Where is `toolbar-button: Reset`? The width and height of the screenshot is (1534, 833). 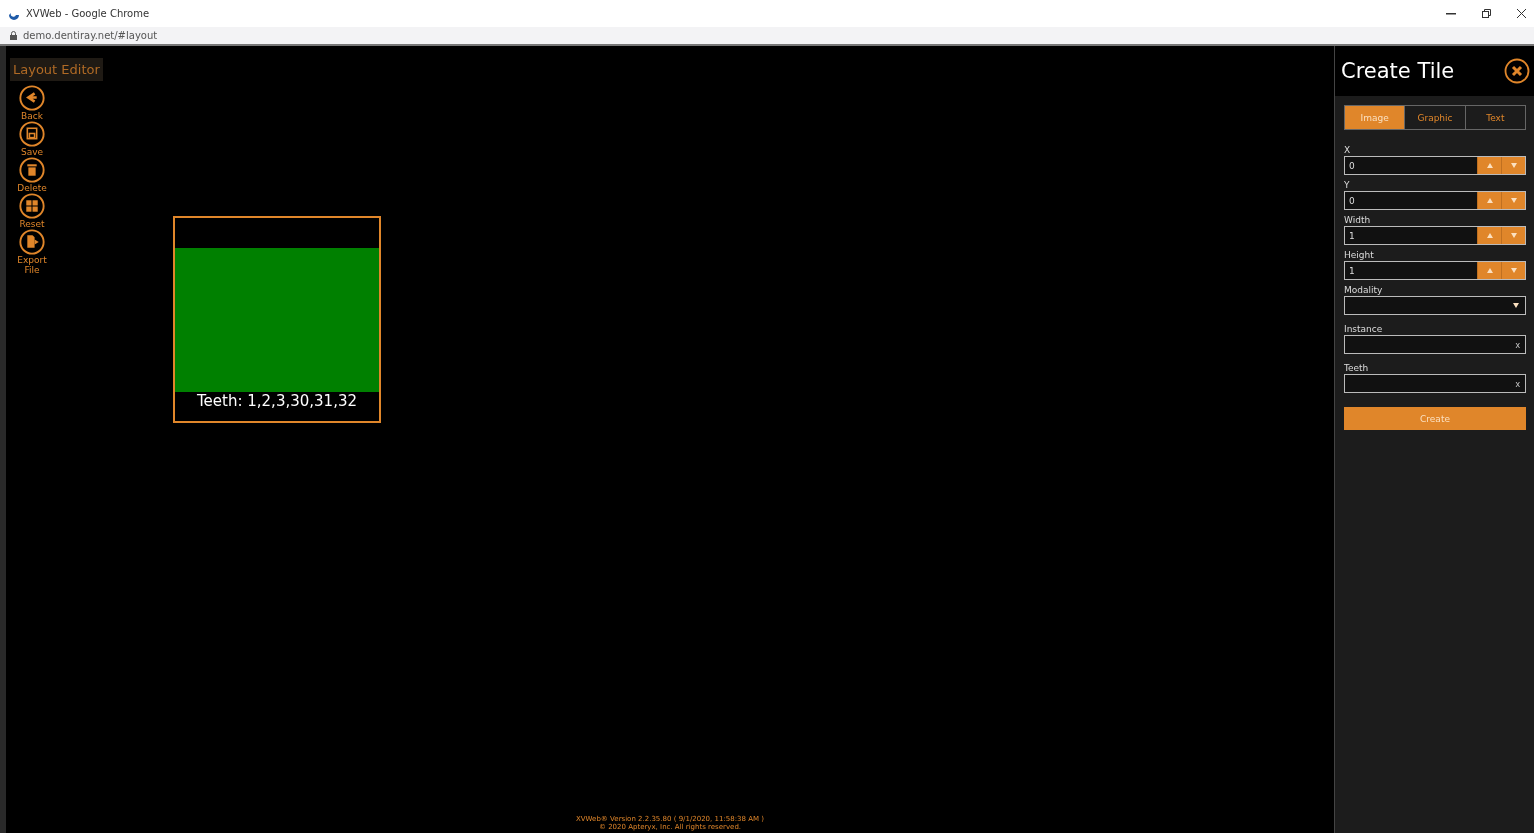 toolbar-button: Reset is located at coordinates (32, 211).